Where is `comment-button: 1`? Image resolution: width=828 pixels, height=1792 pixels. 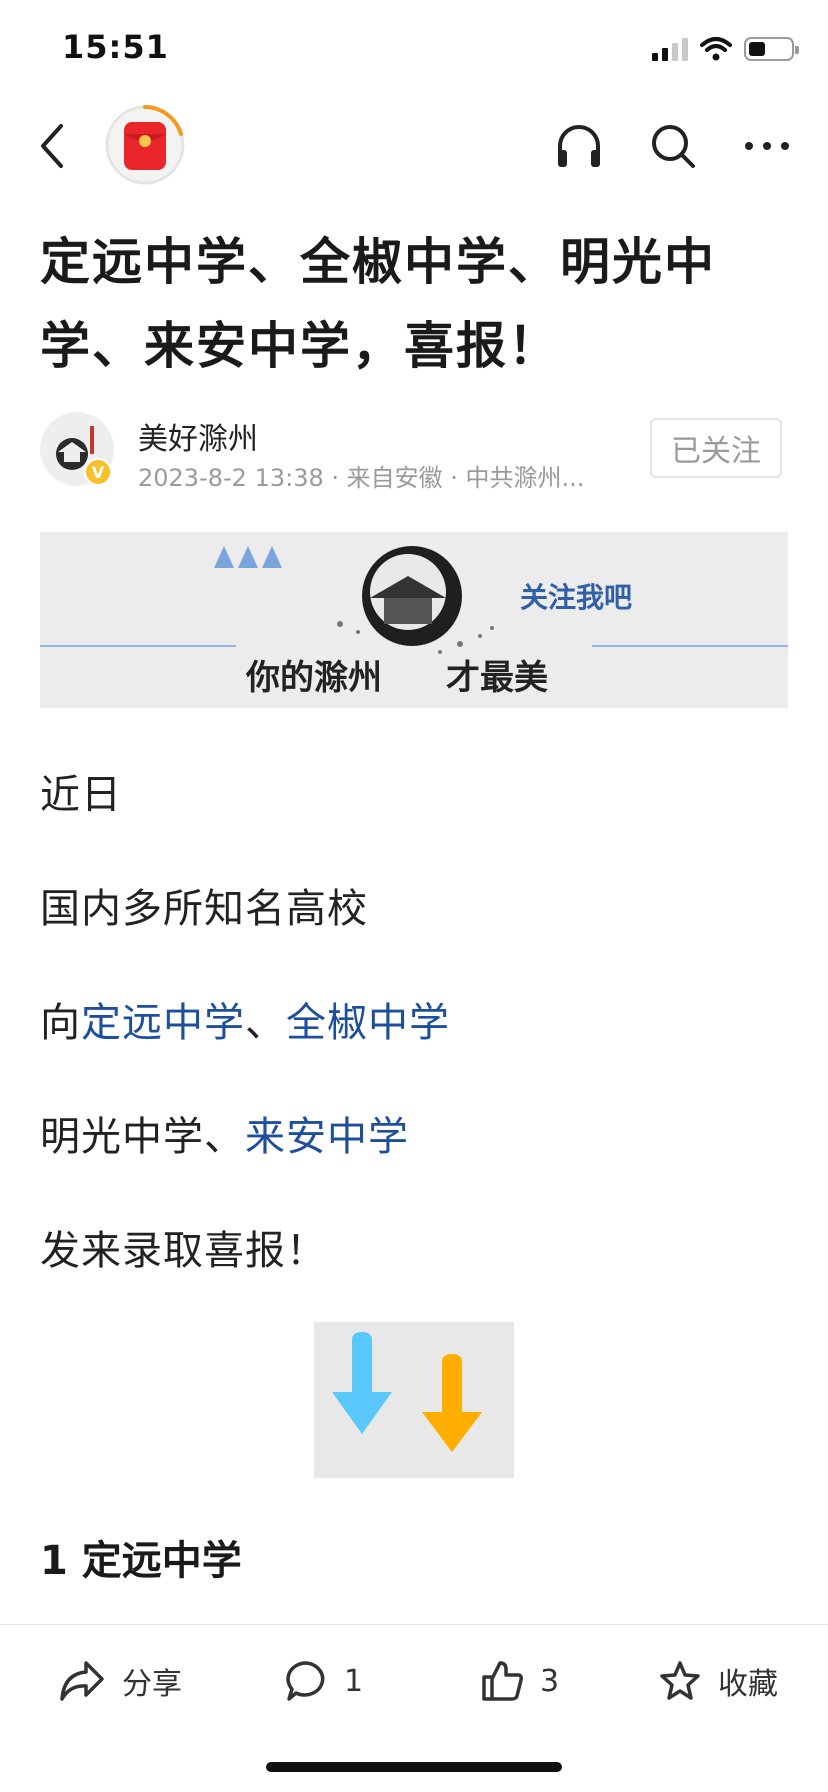 comment-button: 1 is located at coordinates (323, 1681).